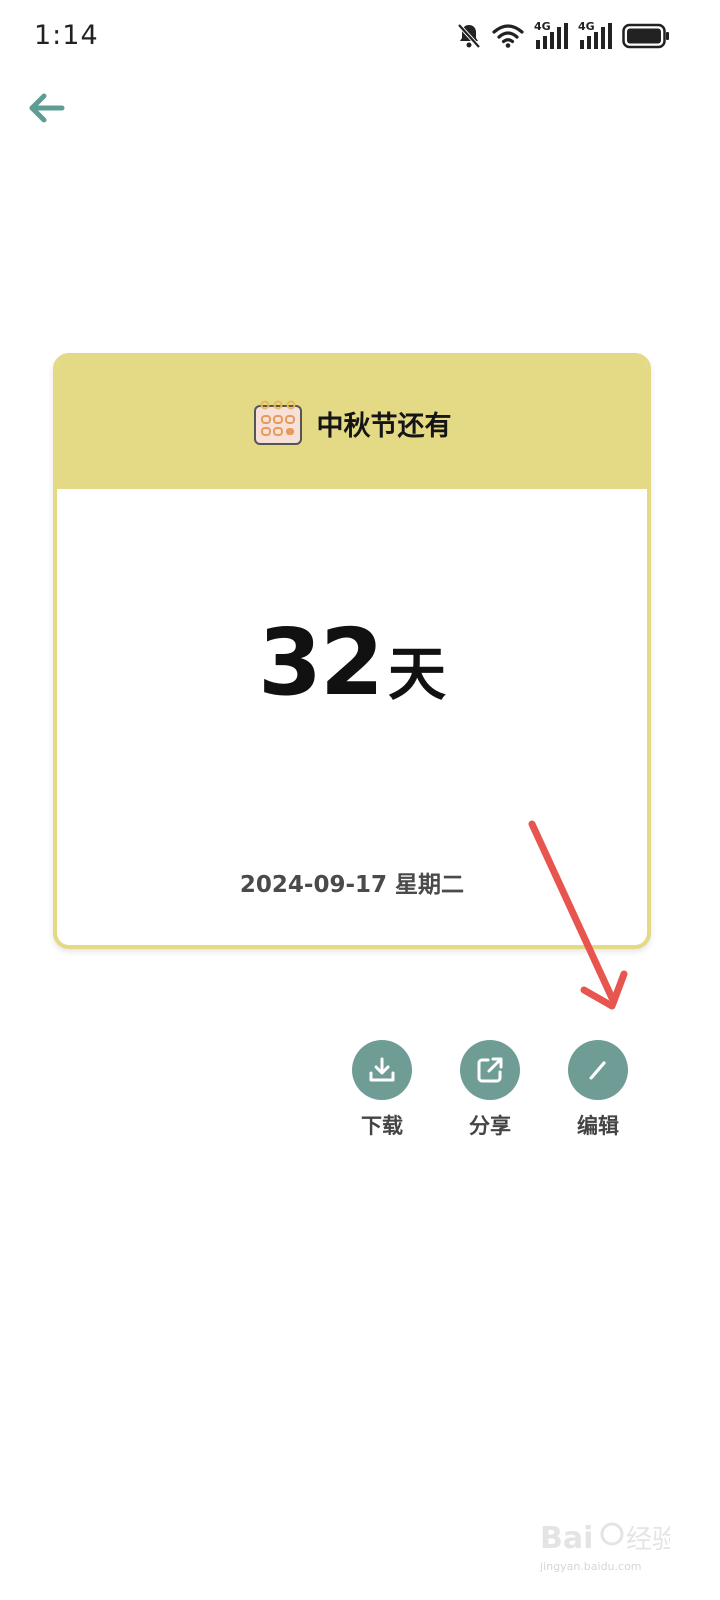 The image size is (720, 1600). What do you see at coordinates (591, 1566) in the screenshot?
I see `watermark-text: jingyan.baidu.com` at bounding box center [591, 1566].